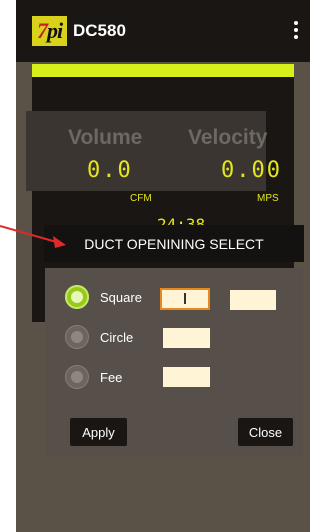 This screenshot has width=325, height=532. What do you see at coordinates (33, 236) in the screenshot?
I see `red-arrow-annotation` at bounding box center [33, 236].